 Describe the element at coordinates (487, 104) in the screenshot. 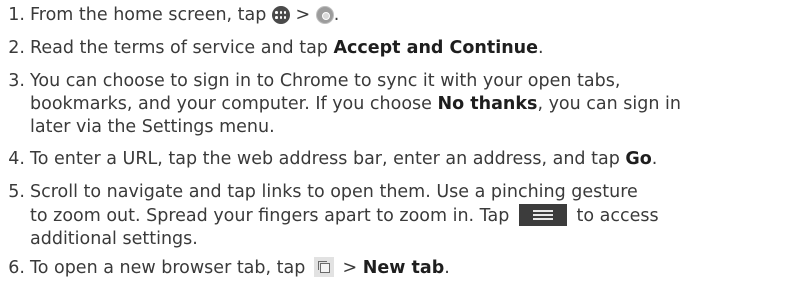

I see `no-thanks-label: No thanks` at that location.